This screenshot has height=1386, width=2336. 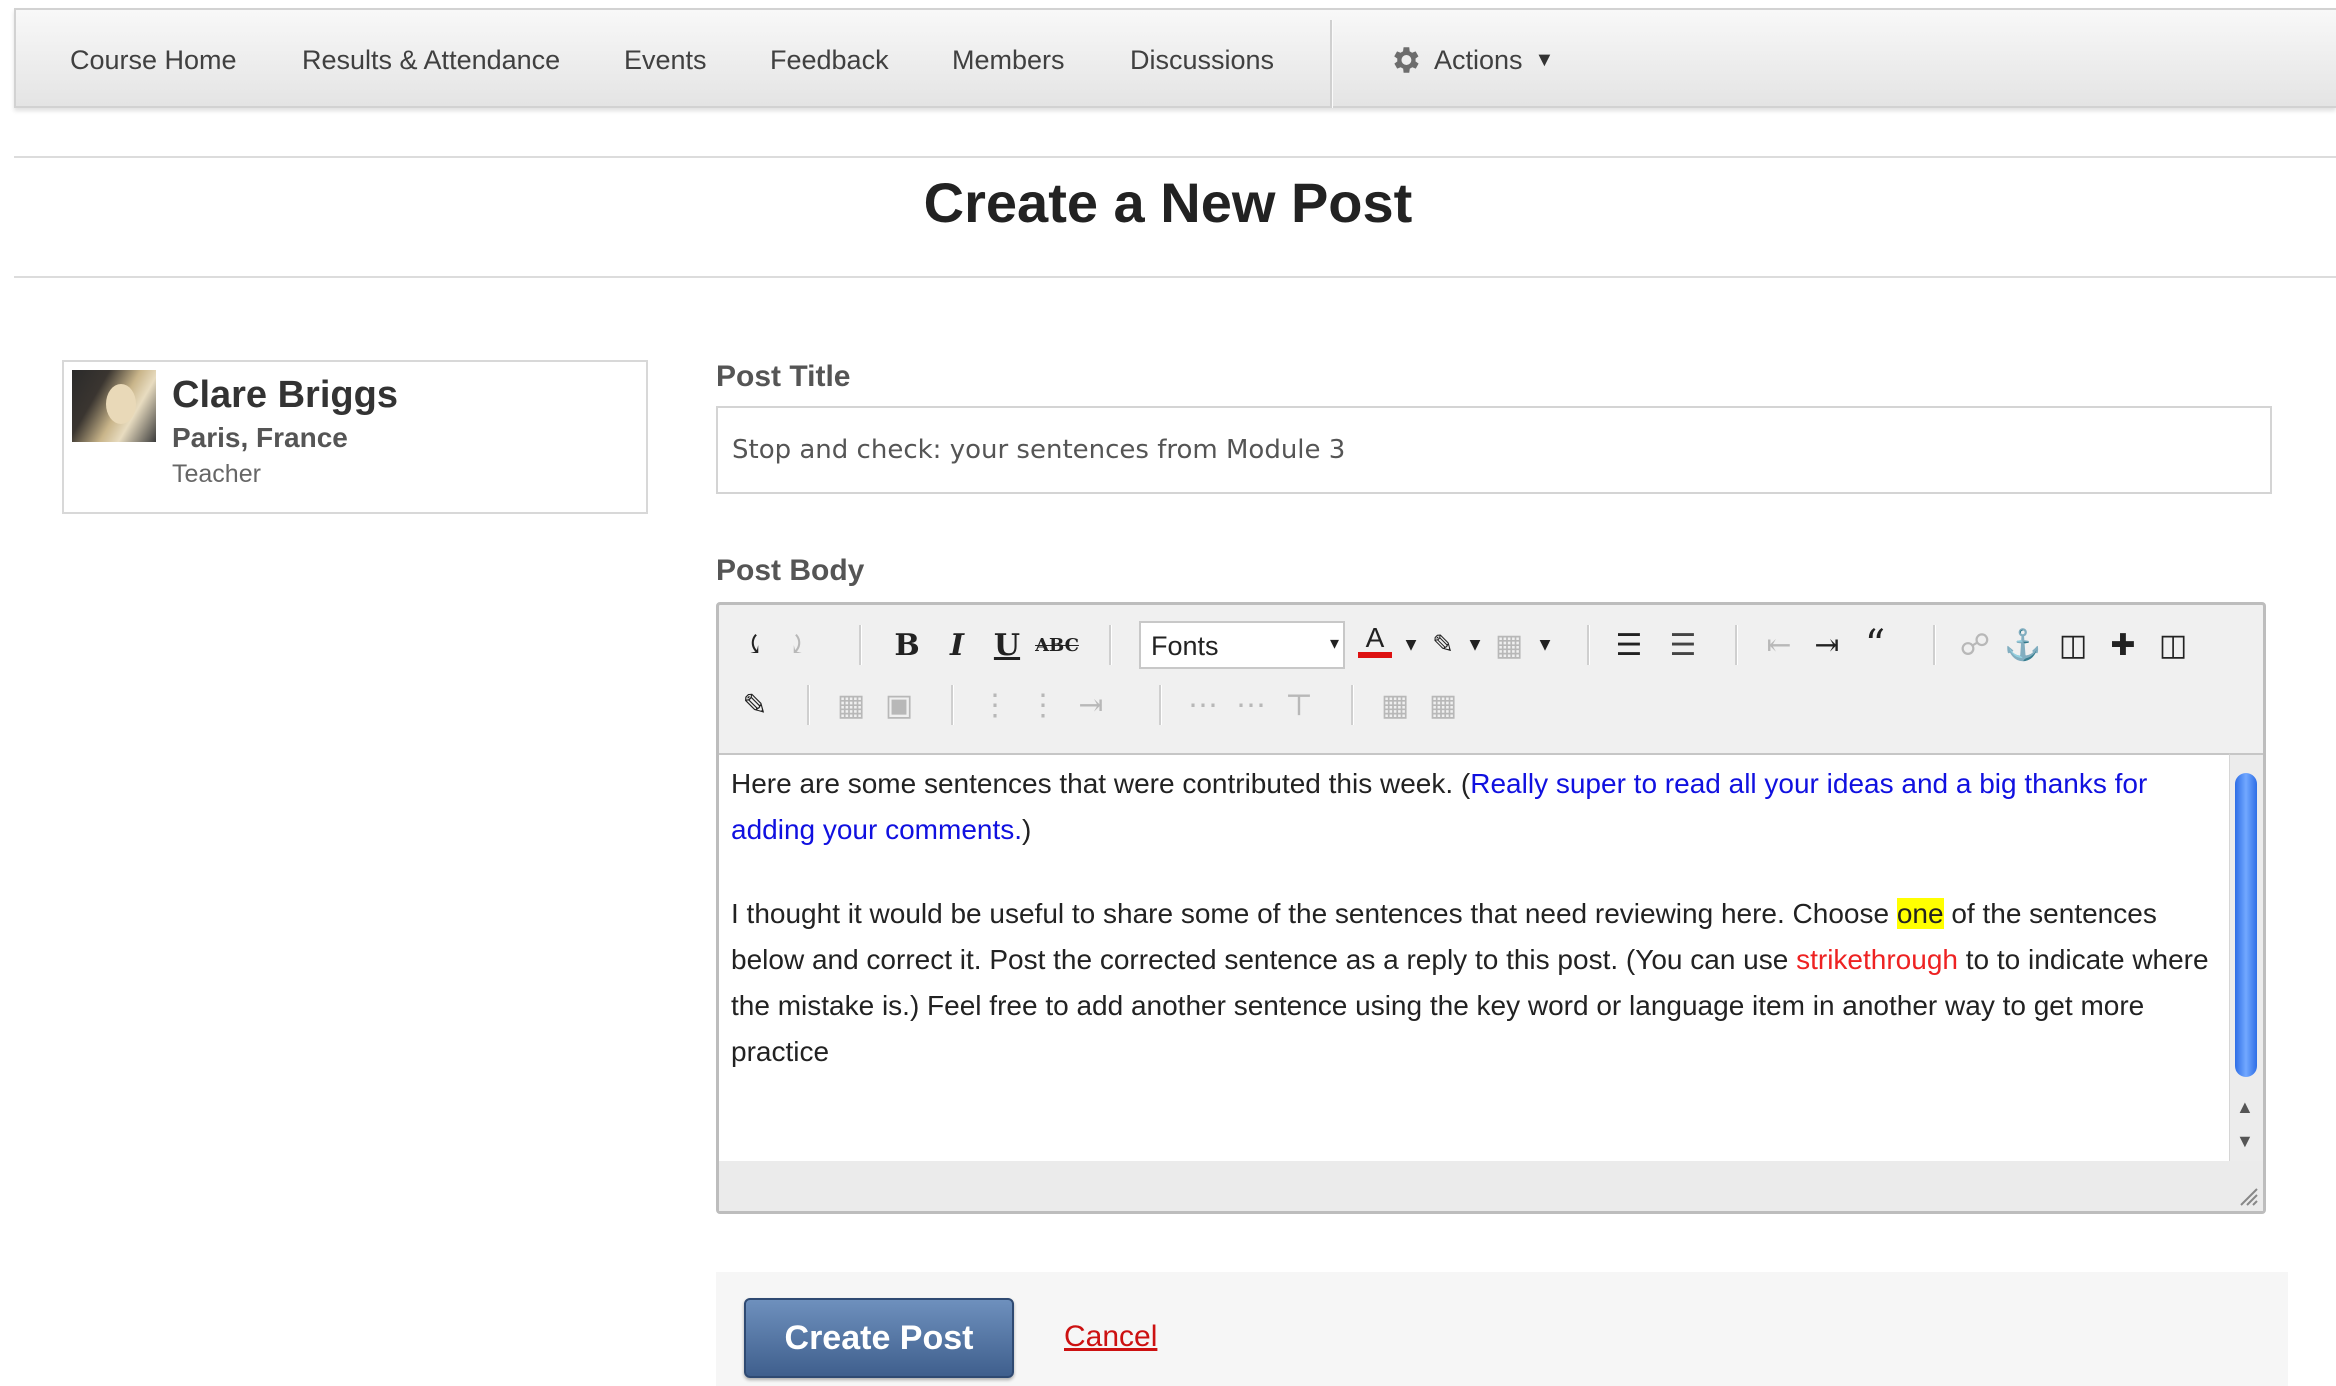 I want to click on outdent-icon: ⇤, so click(x=1779, y=645).